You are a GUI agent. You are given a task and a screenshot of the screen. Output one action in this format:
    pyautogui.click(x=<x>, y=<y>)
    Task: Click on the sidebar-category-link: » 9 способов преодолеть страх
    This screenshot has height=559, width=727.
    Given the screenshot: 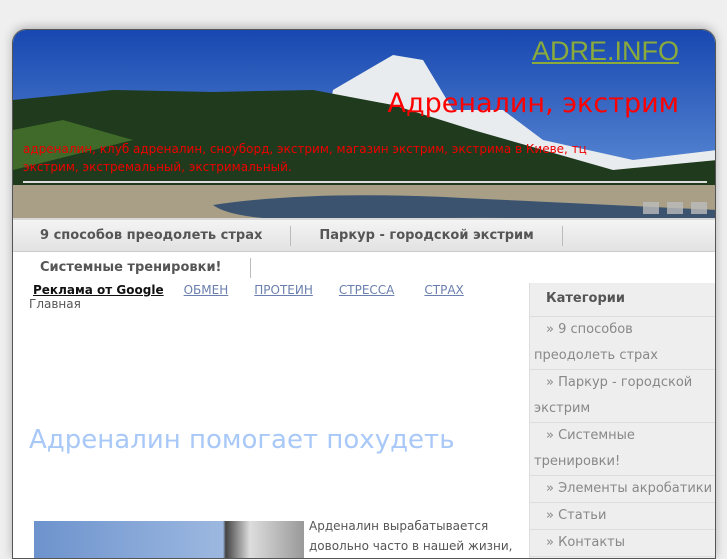 What is the action you would take?
    pyautogui.click(x=622, y=343)
    